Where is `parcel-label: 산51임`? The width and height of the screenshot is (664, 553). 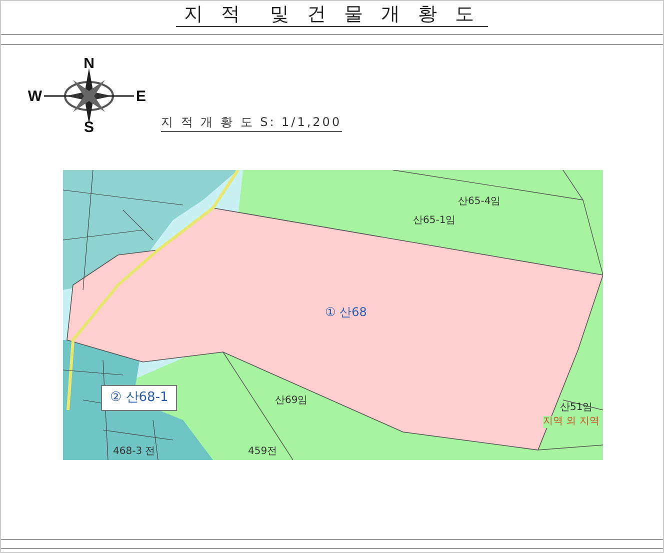
parcel-label: 산51임 is located at coordinates (576, 408).